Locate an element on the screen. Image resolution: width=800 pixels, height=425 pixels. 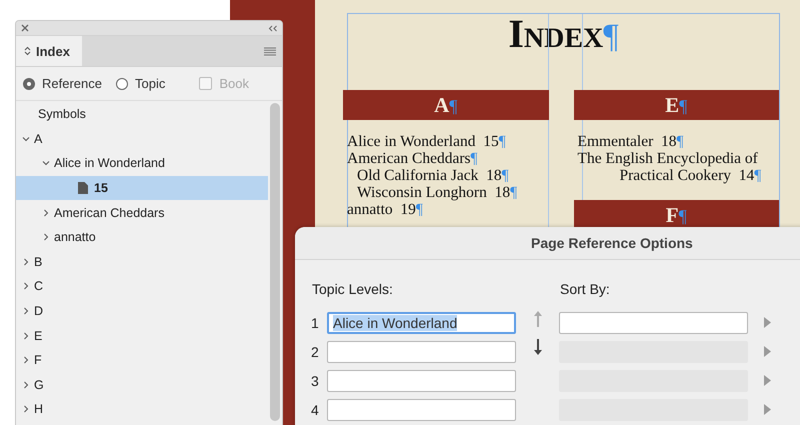
radio-label: Topic is located at coordinates (150, 83).